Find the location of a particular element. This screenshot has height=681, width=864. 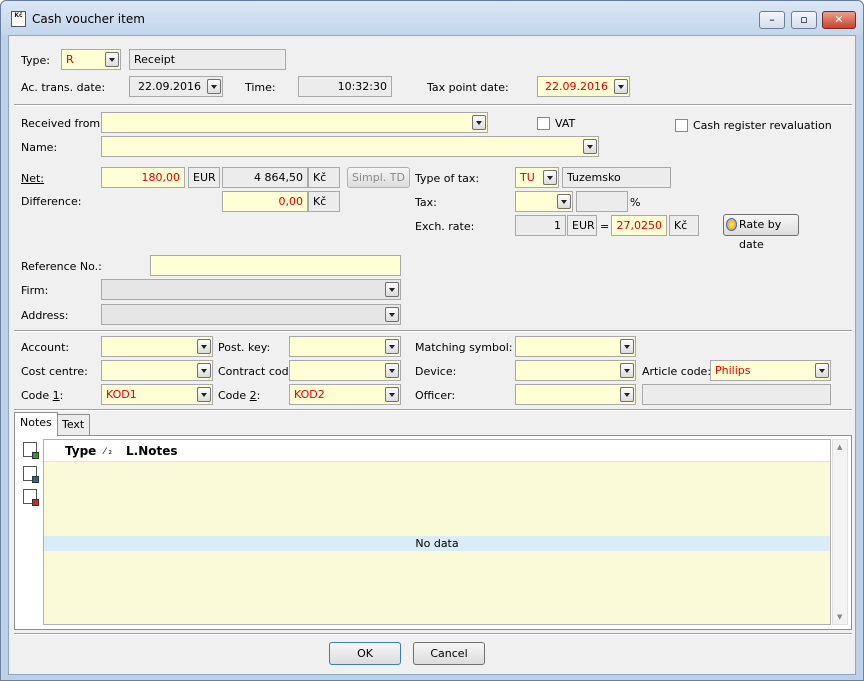

code-1-label-text: Code is located at coordinates (37, 395).